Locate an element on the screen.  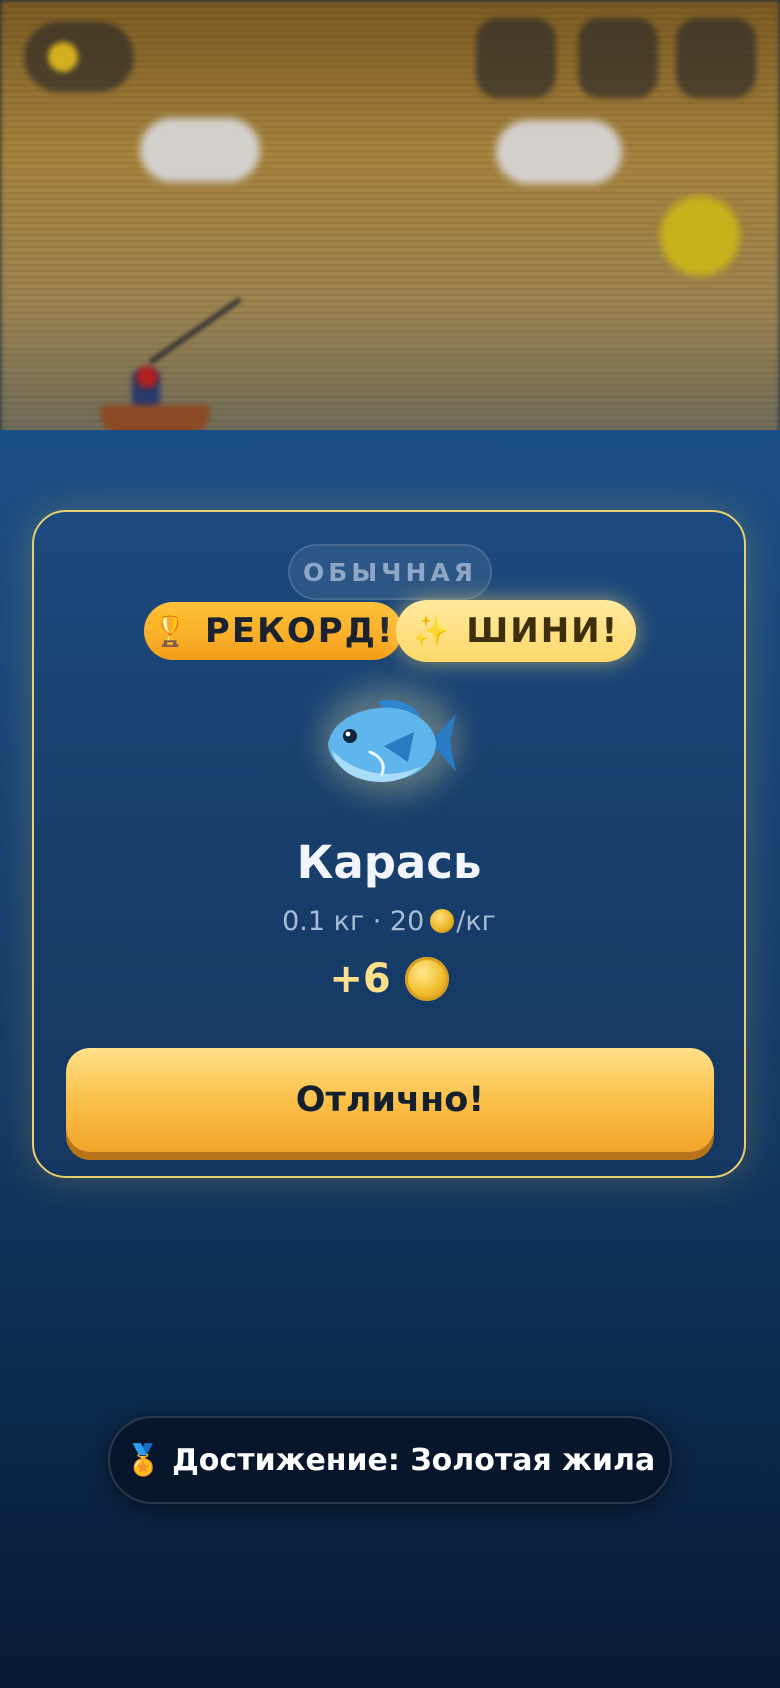
cloud-right is located at coordinates (559, 152).